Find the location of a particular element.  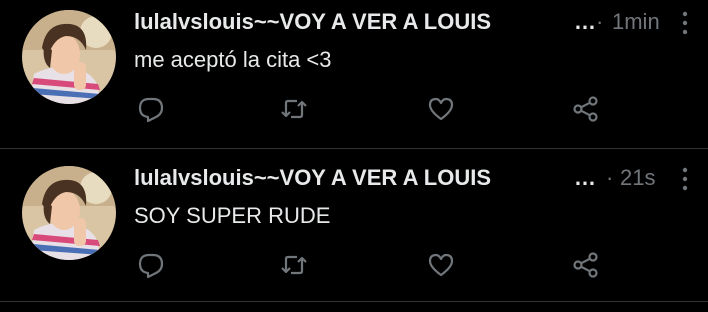

tweet-header: lulalvslouis~~VOY A VER A LOUIS … · 21s is located at coordinates (414, 179).